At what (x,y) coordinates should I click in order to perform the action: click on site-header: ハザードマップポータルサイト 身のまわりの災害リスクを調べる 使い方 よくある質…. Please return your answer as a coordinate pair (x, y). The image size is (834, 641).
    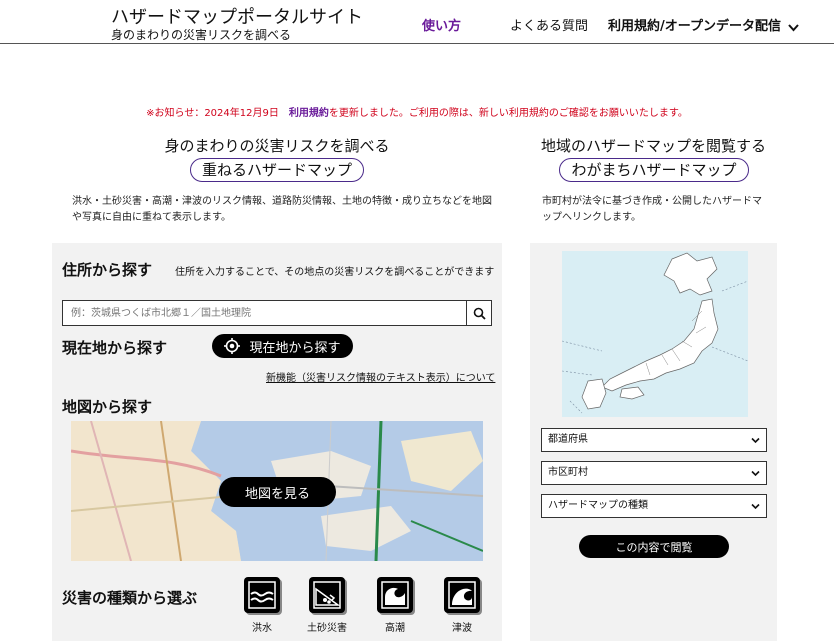
    Looking at the image, I should click on (417, 22).